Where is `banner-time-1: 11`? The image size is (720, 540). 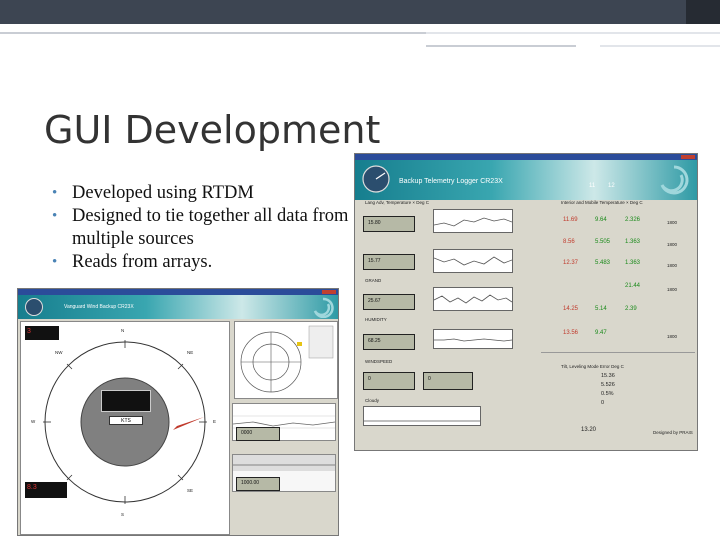
banner-time-1: 11 is located at coordinates (592, 186).